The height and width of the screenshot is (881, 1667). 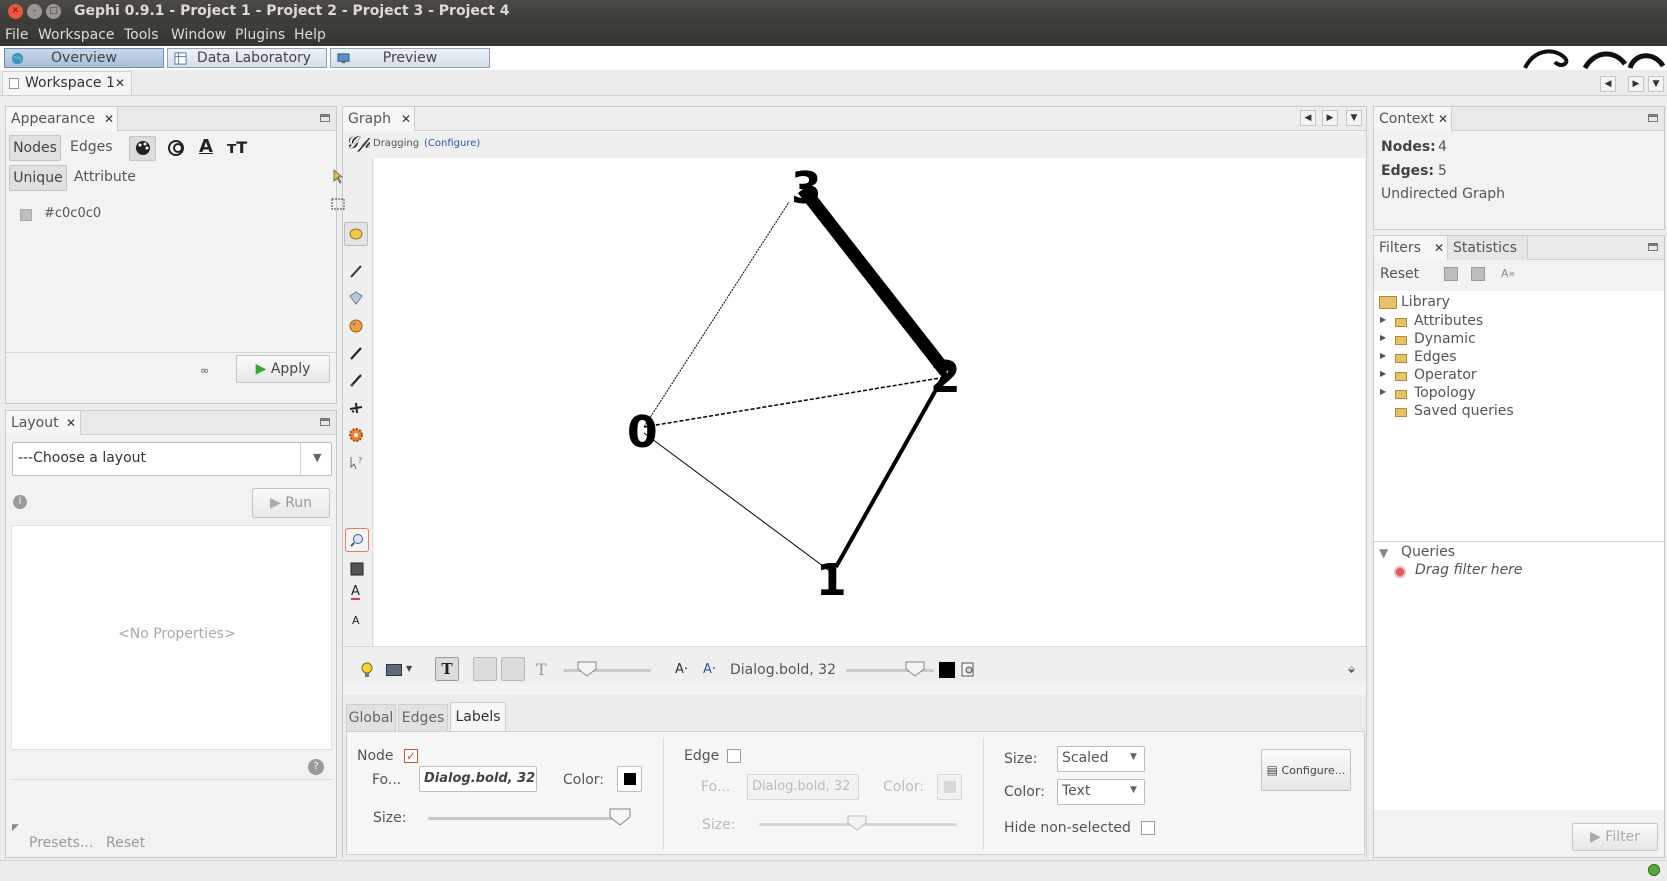 I want to click on font-label: Dialog.bold, 32, so click(x=783, y=670).